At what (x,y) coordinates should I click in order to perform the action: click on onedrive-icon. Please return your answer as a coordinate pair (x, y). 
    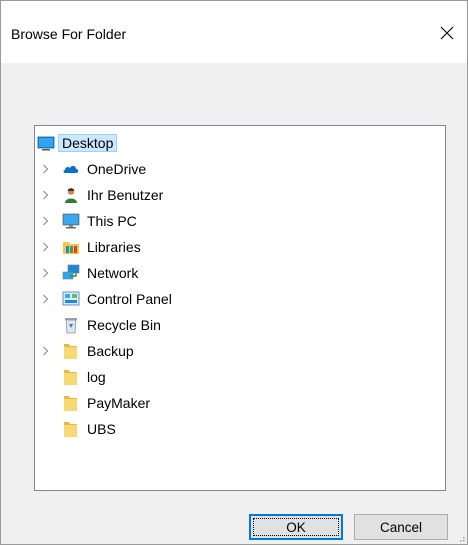
    Looking at the image, I should click on (71, 169).